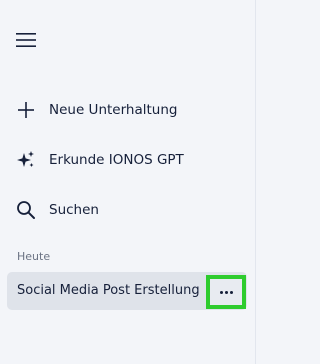  Describe the element at coordinates (26, 160) in the screenshot. I see `sparkle-icon` at that location.